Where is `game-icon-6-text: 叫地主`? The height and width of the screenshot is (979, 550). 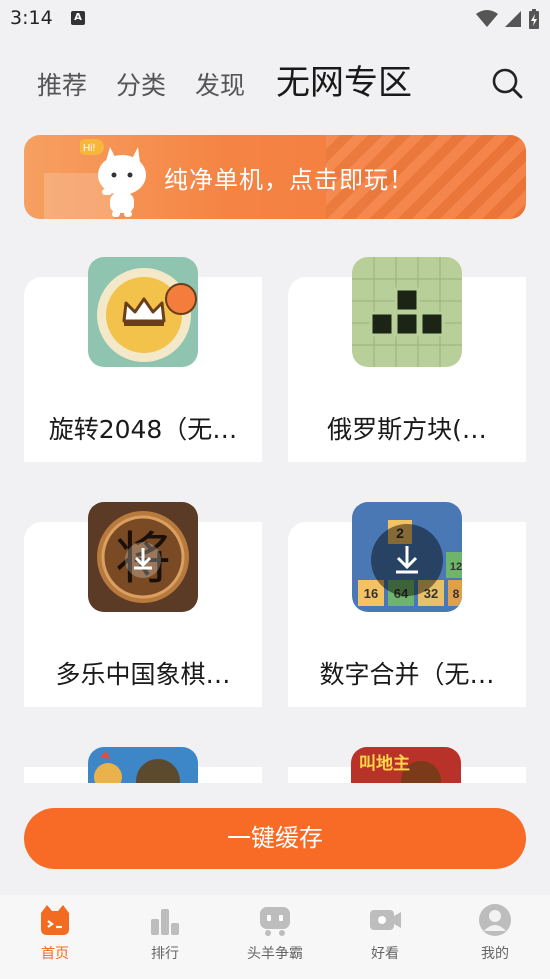 game-icon-6-text: 叫地主 is located at coordinates (384, 763).